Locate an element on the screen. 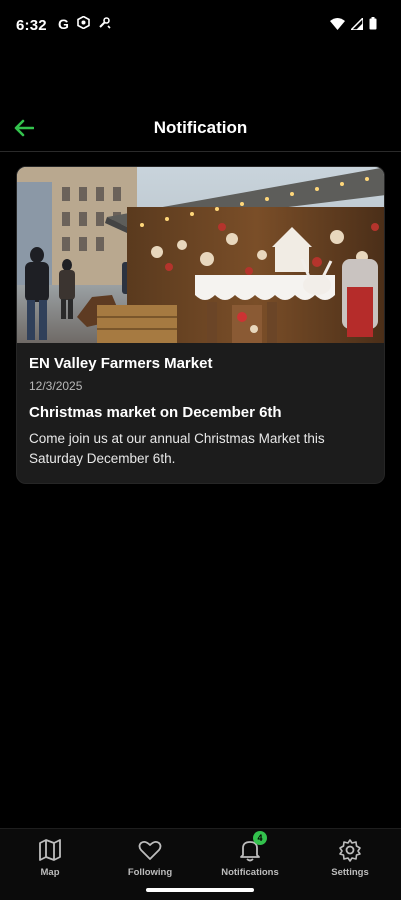 The image size is (401, 900). nav-item-map: Map is located at coordinates (50, 857).